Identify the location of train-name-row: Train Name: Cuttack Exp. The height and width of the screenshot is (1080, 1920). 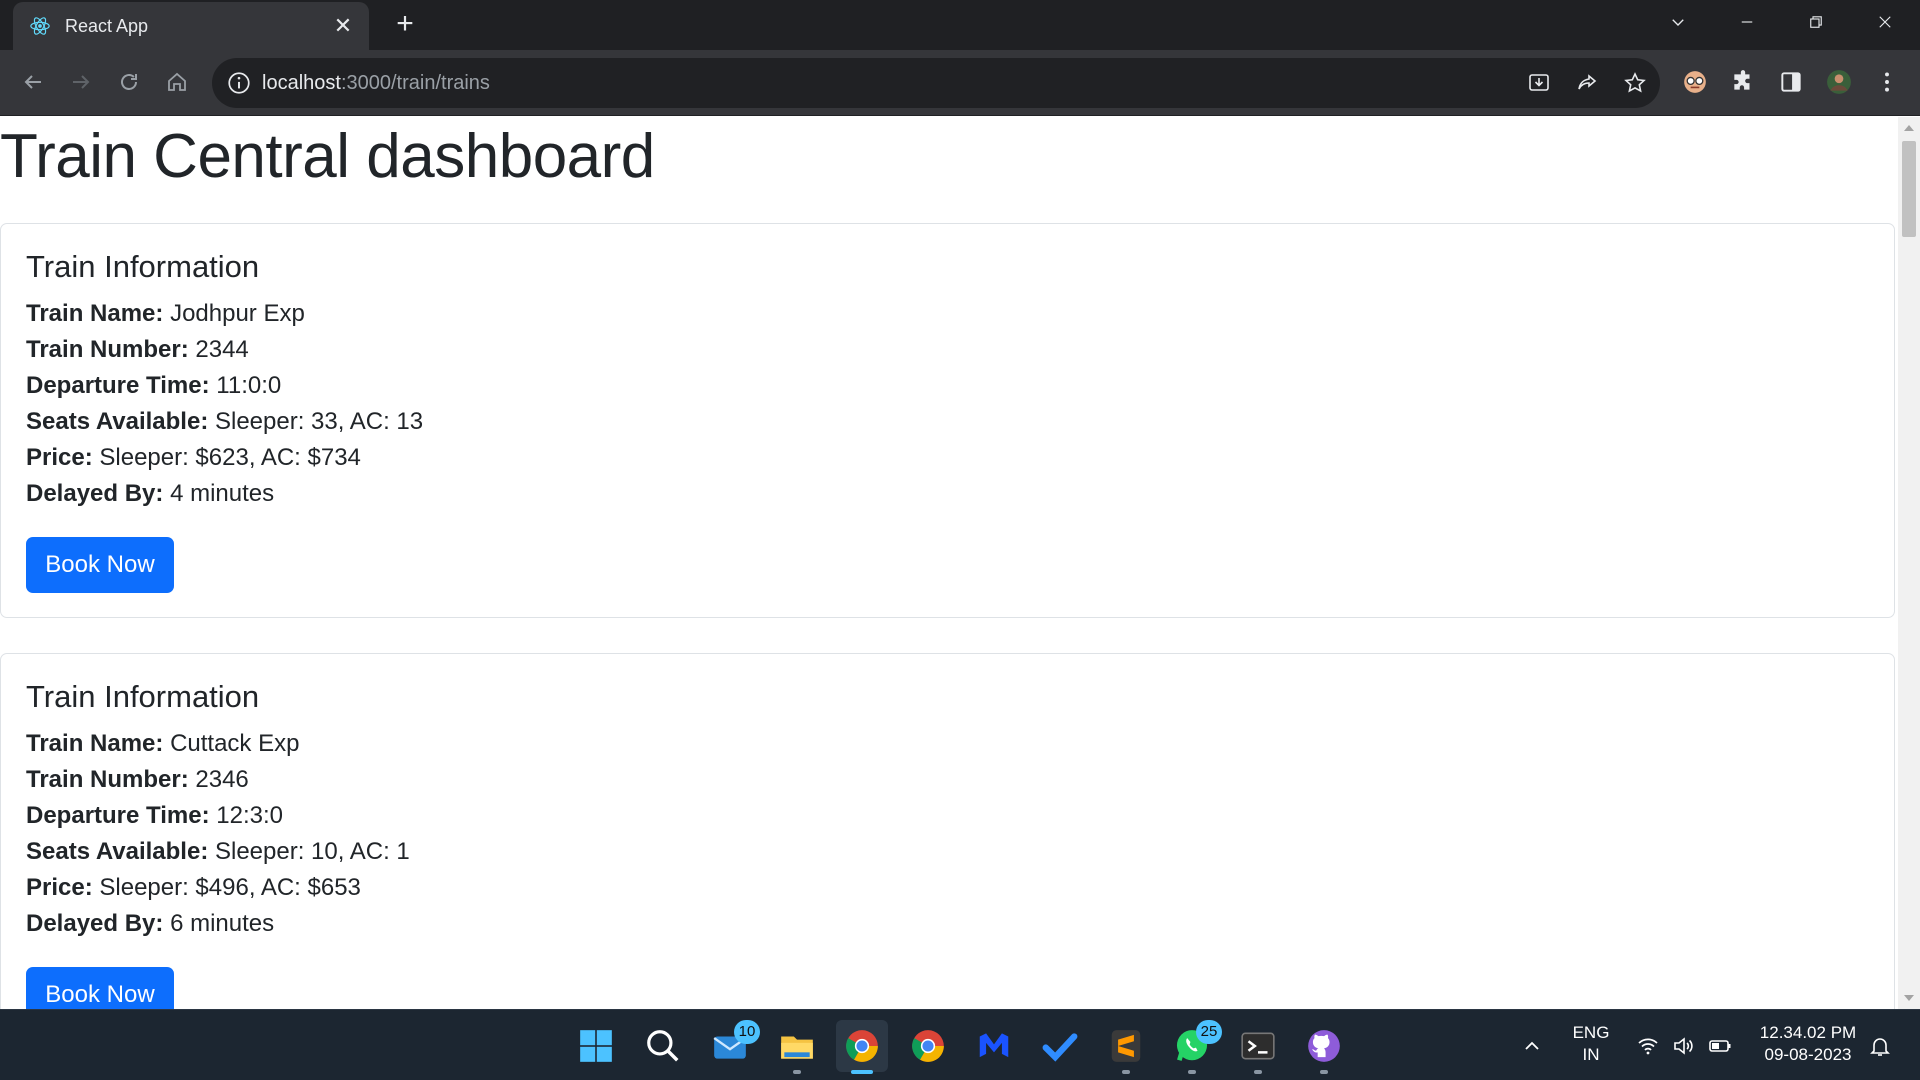
(162, 744).